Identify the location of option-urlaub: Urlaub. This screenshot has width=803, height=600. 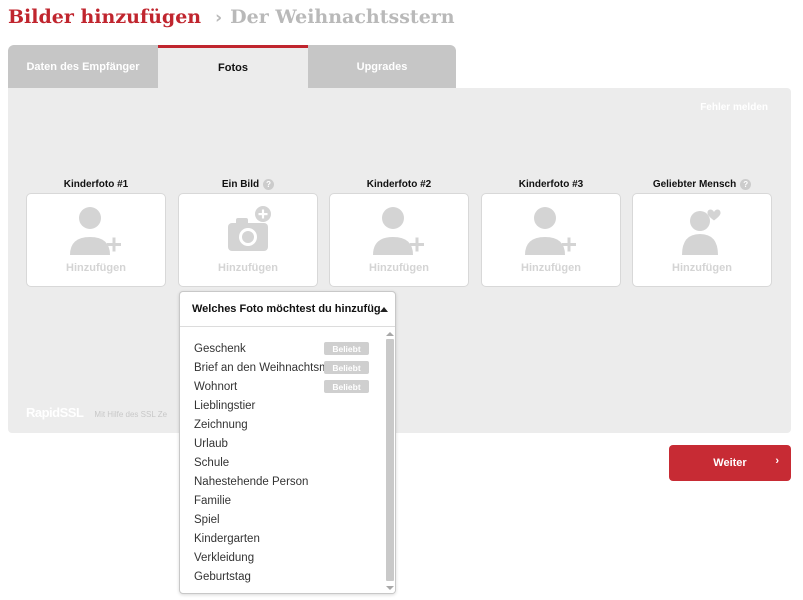
(282, 443).